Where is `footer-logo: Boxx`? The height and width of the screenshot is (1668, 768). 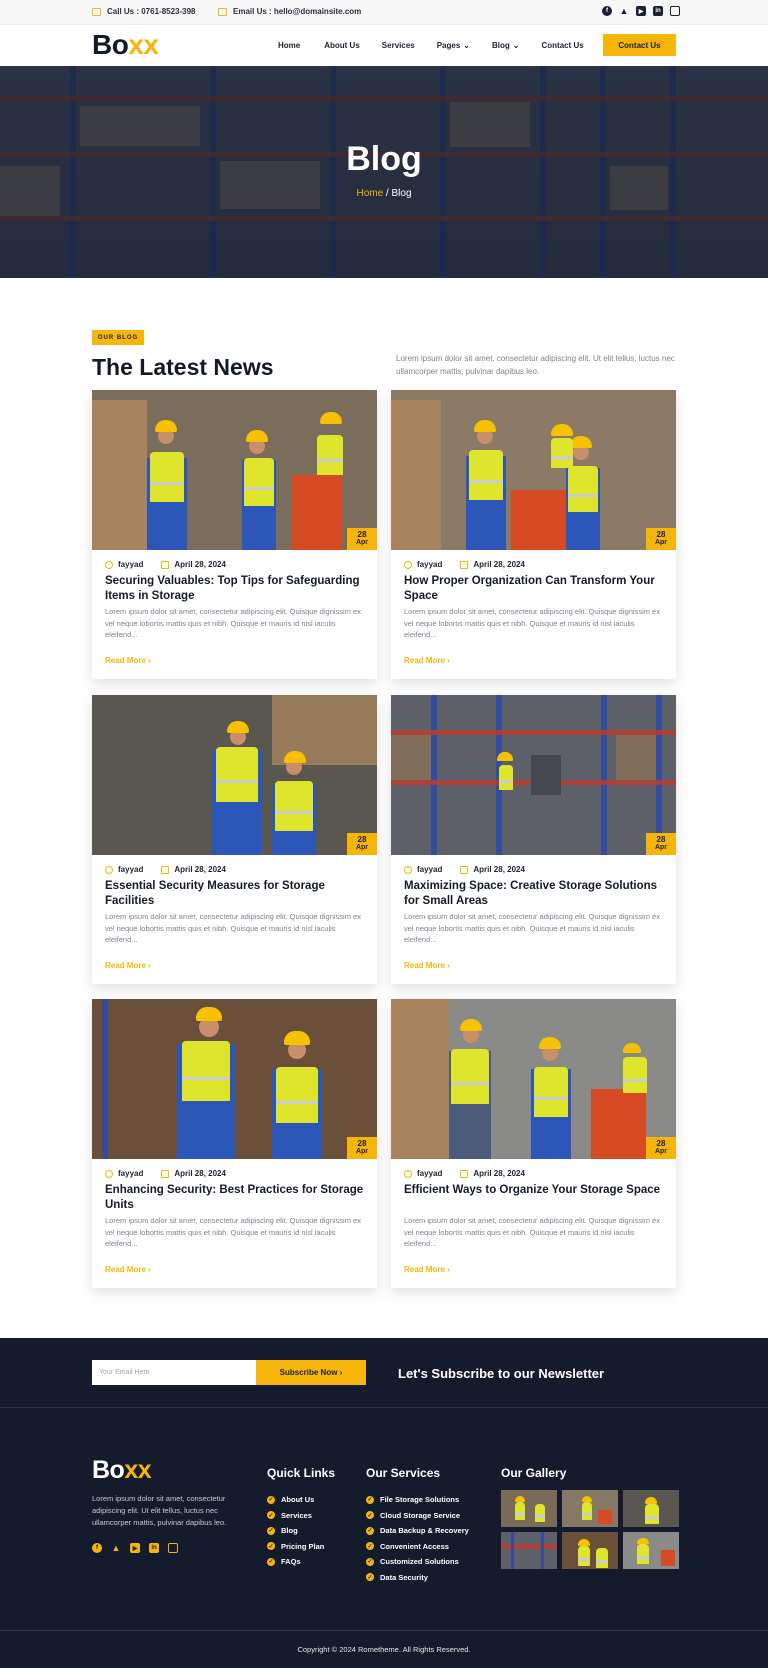 footer-logo: Boxx is located at coordinates (122, 1470).